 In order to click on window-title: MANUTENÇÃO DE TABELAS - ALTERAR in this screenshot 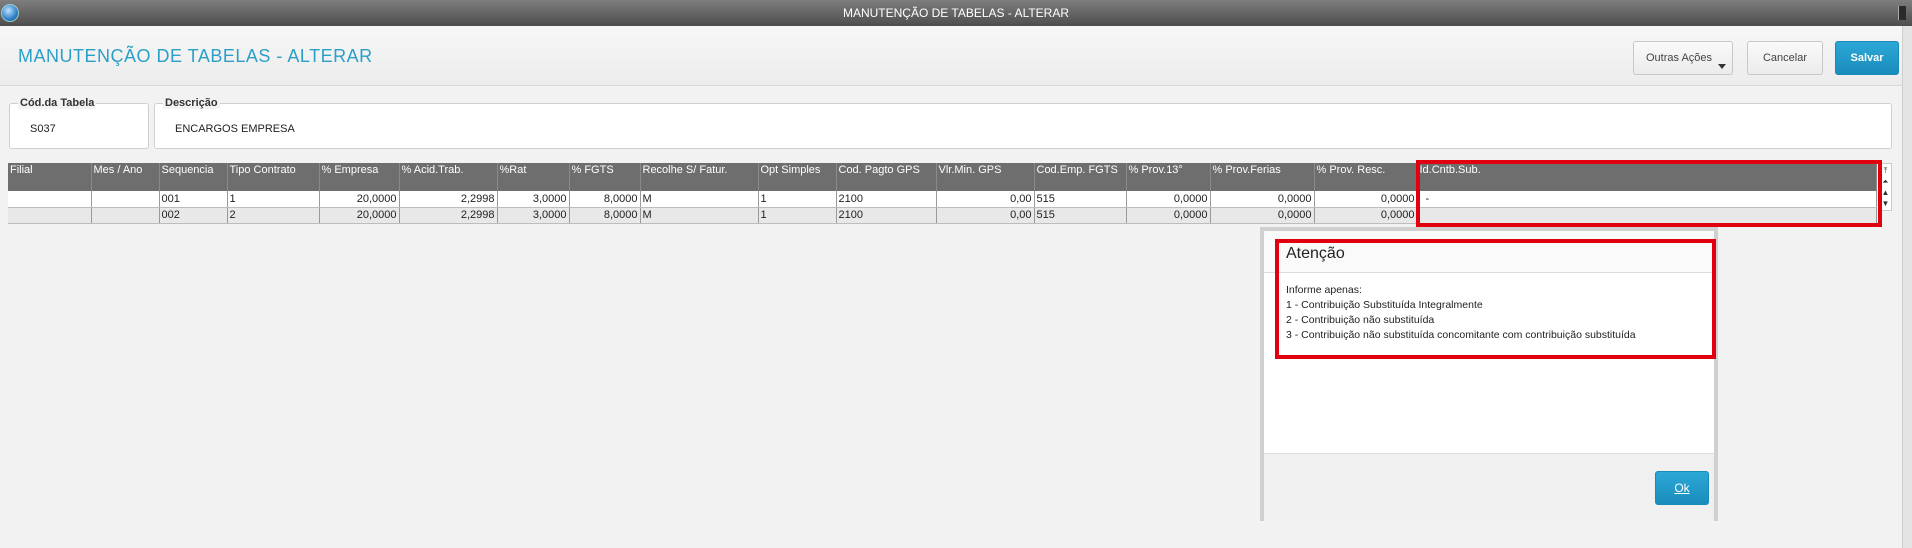, I will do `click(956, 13)`.